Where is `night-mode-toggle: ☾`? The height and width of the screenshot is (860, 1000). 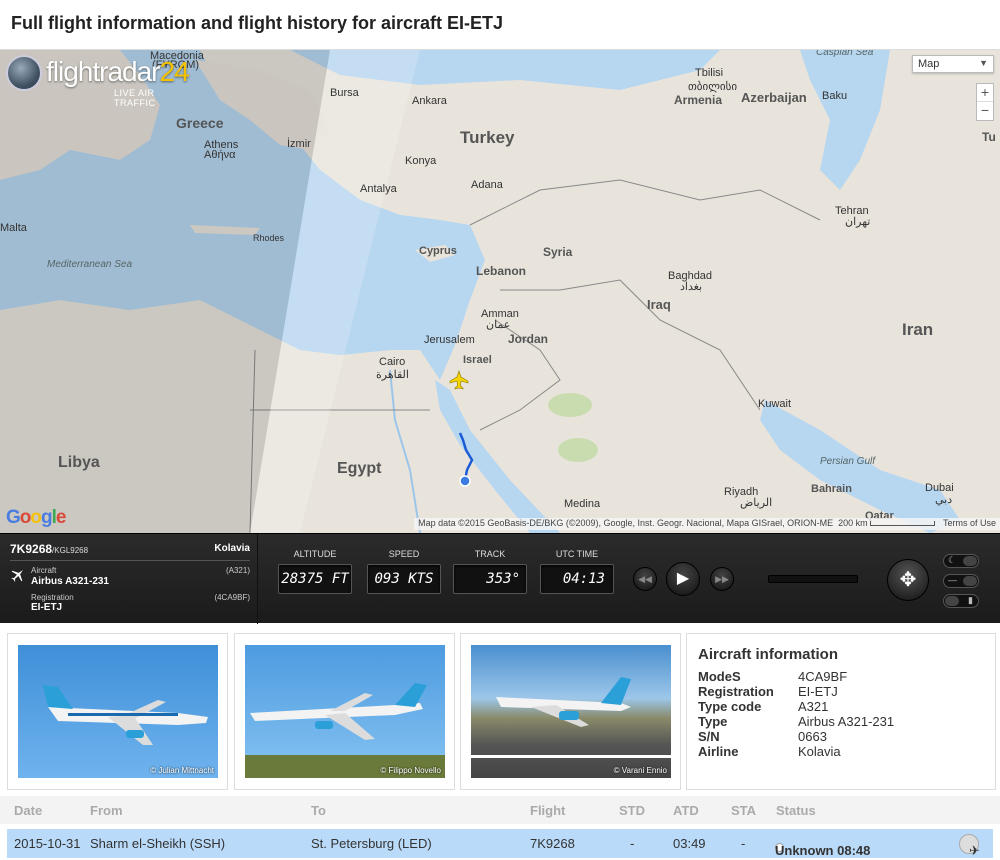
night-mode-toggle: ☾ is located at coordinates (961, 561).